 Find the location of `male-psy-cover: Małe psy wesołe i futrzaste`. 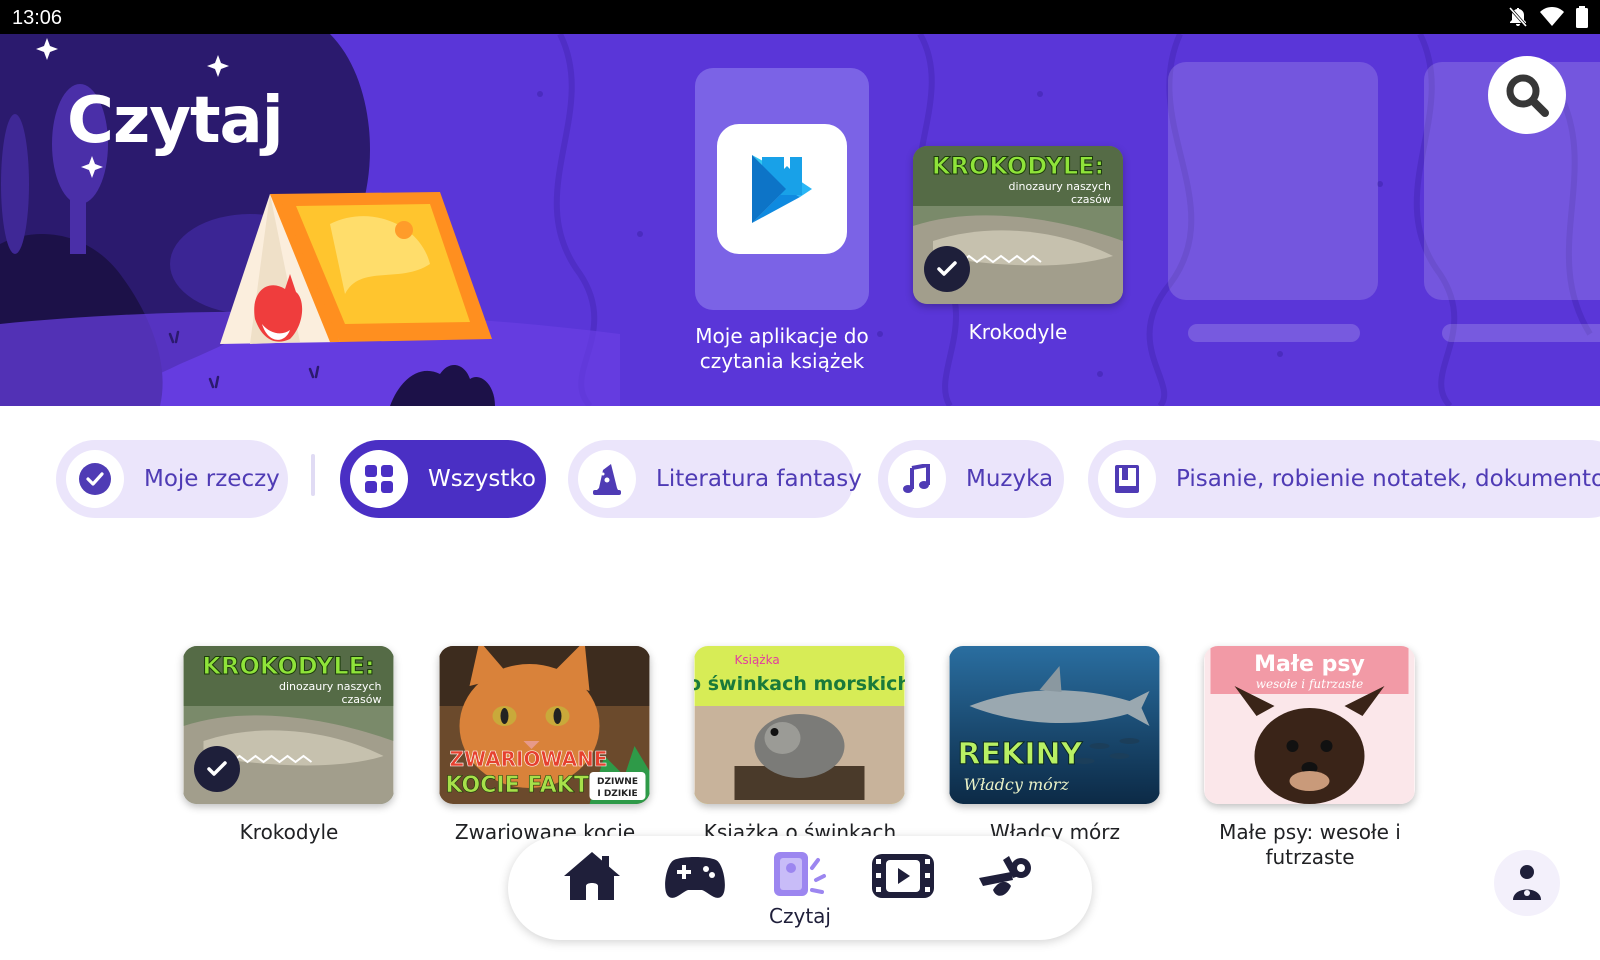

male-psy-cover: Małe psy wesołe i futrzaste is located at coordinates (1309, 725).